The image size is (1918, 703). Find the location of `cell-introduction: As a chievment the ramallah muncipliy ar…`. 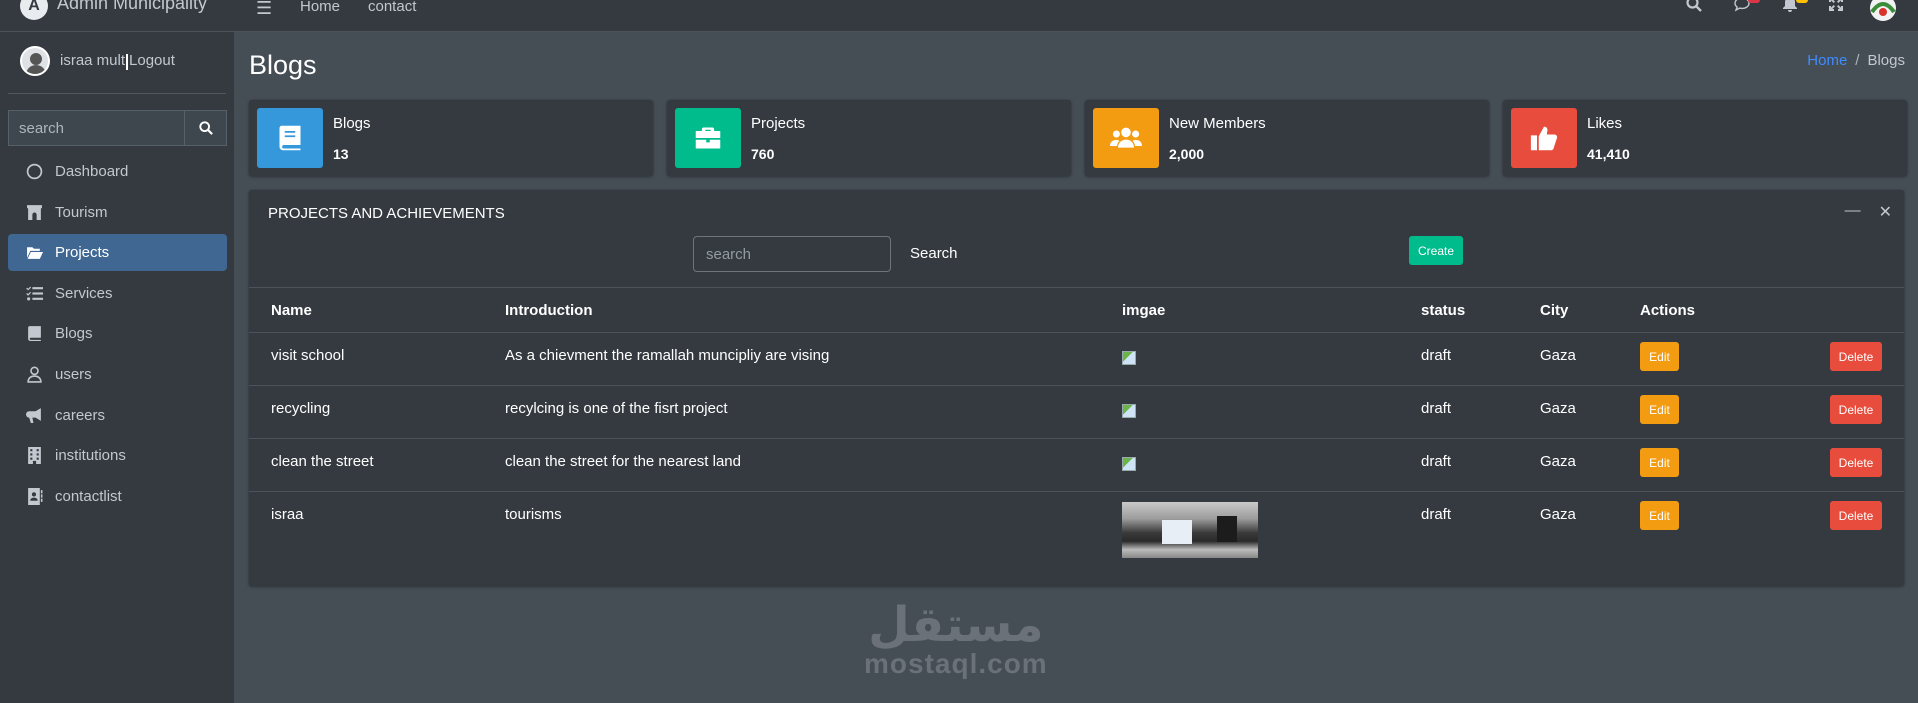

cell-introduction: As a chievment the ramallah muncipliy ar… is located at coordinates (791, 359).